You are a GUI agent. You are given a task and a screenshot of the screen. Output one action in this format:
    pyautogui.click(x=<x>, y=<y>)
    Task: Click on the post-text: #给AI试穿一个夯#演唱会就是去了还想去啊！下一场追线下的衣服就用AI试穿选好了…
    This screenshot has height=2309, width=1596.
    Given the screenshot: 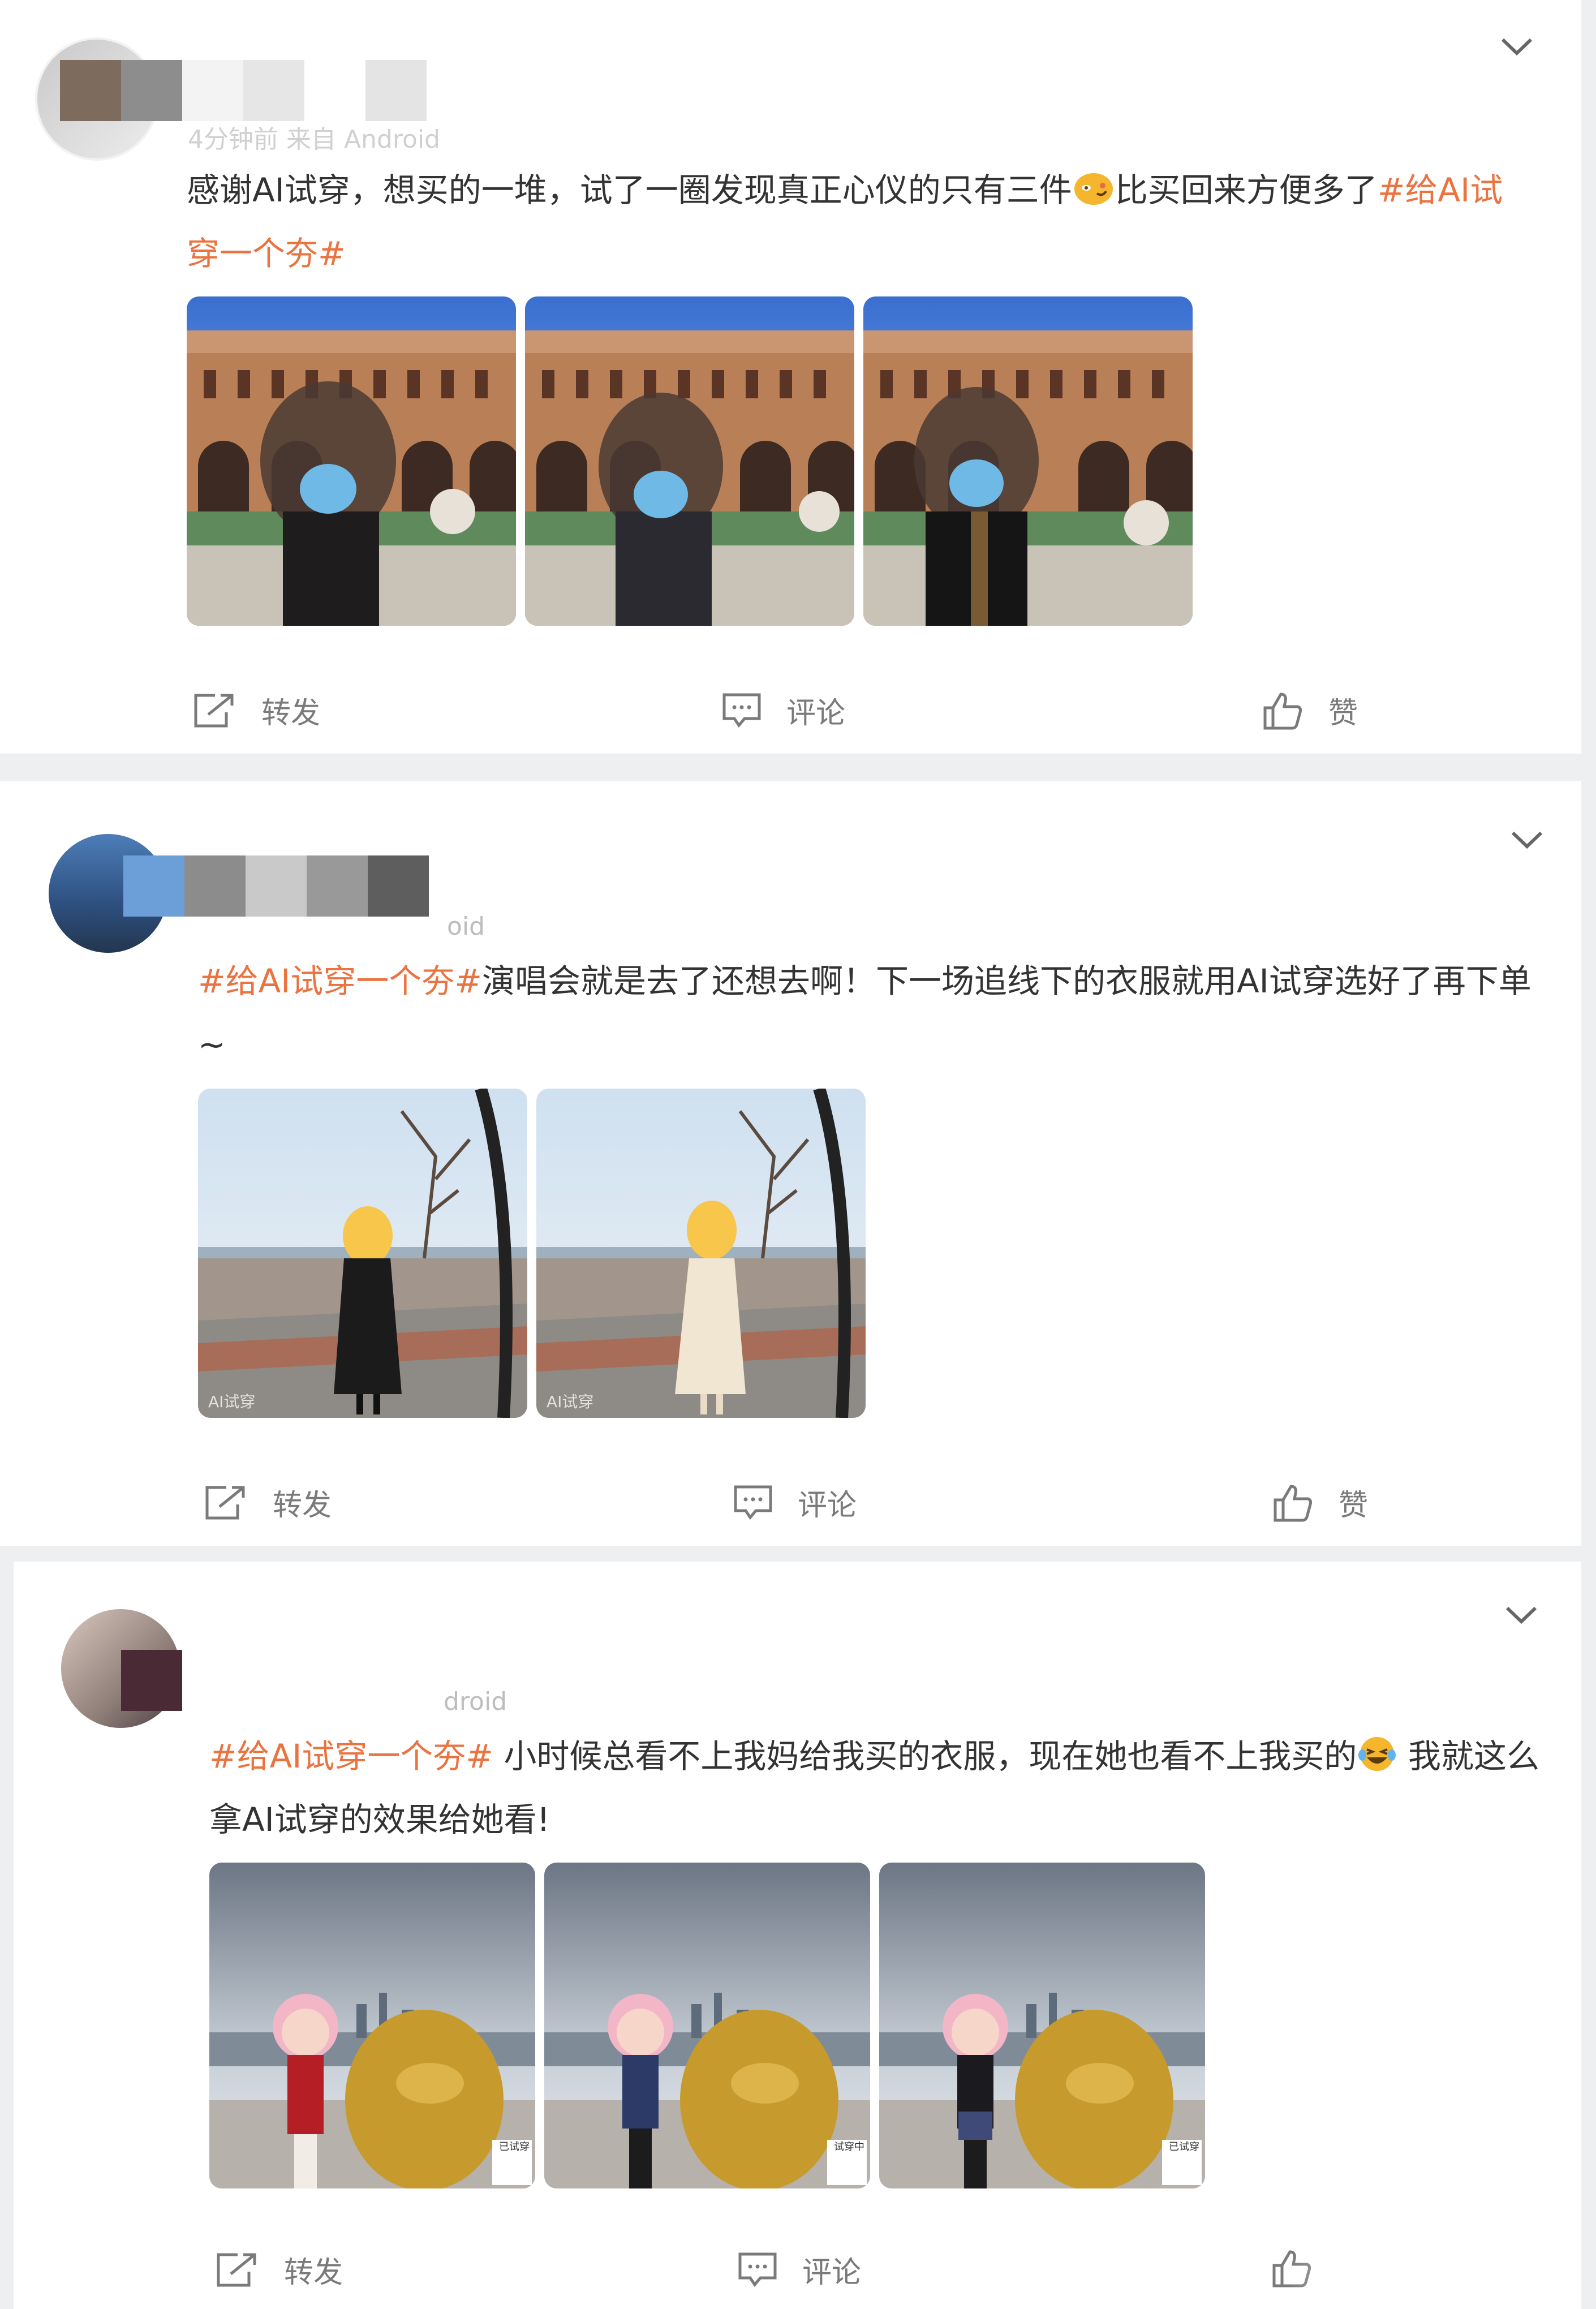 What is the action you would take?
    pyautogui.click(x=872, y=1012)
    